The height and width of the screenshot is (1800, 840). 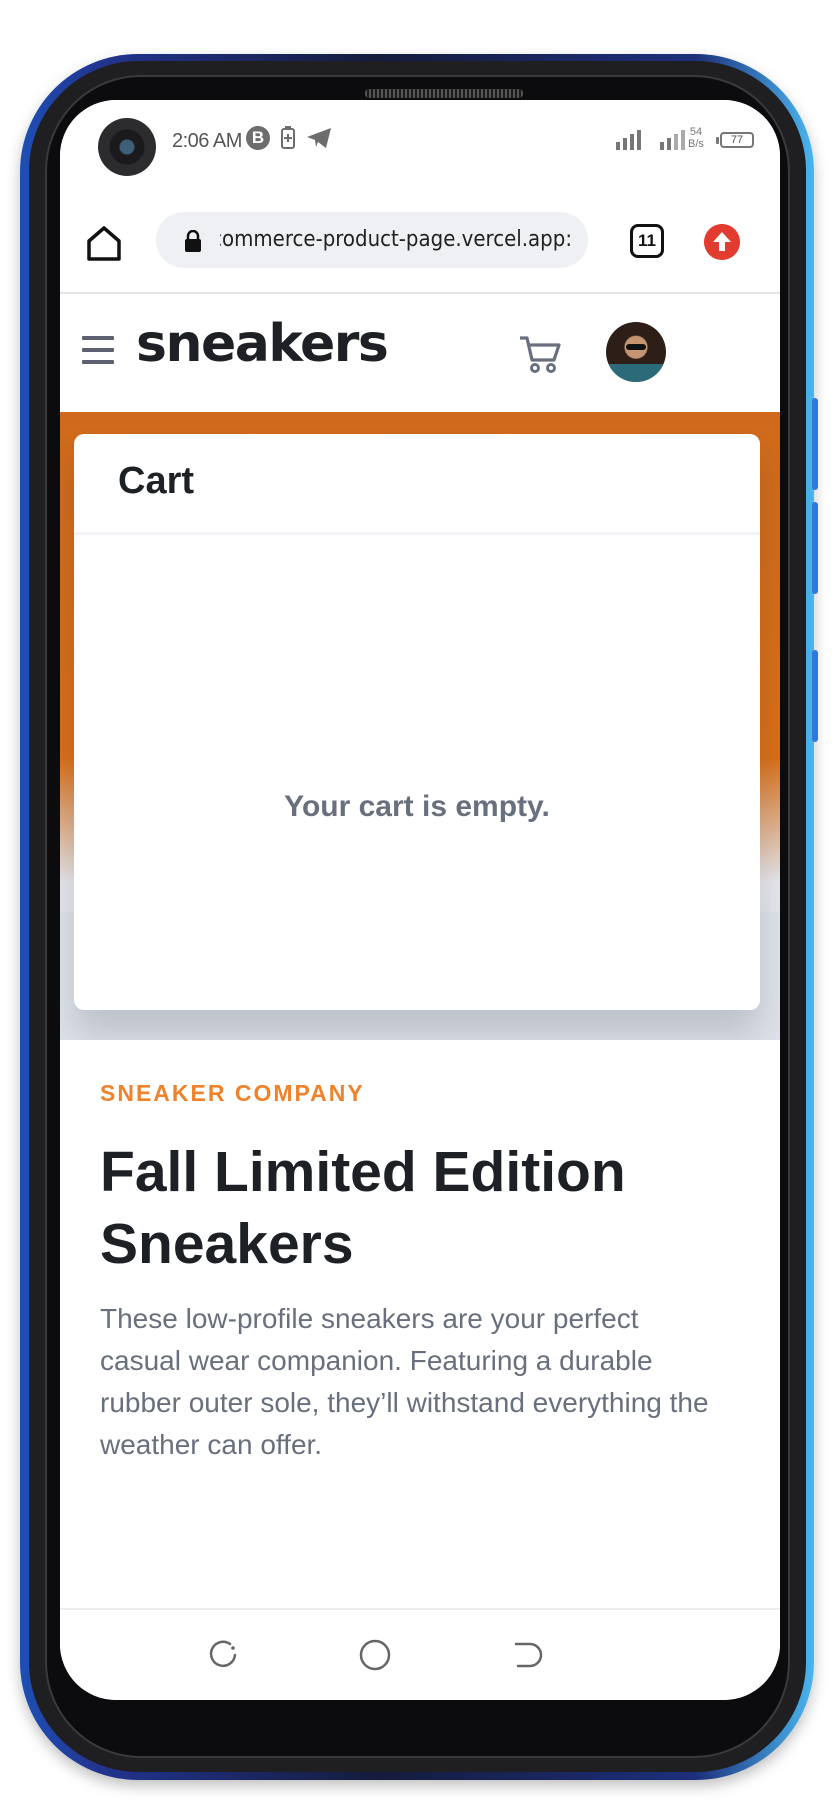 I want to click on lock-icon, so click(x=193, y=241).